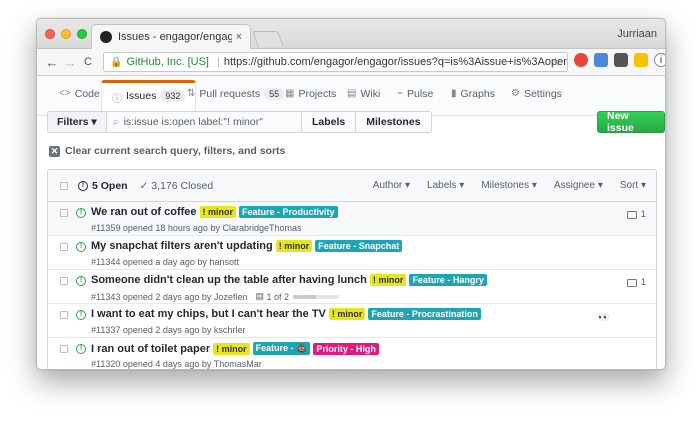  What do you see at coordinates (391, 185) in the screenshot?
I see `author-filter: Author ▾` at bounding box center [391, 185].